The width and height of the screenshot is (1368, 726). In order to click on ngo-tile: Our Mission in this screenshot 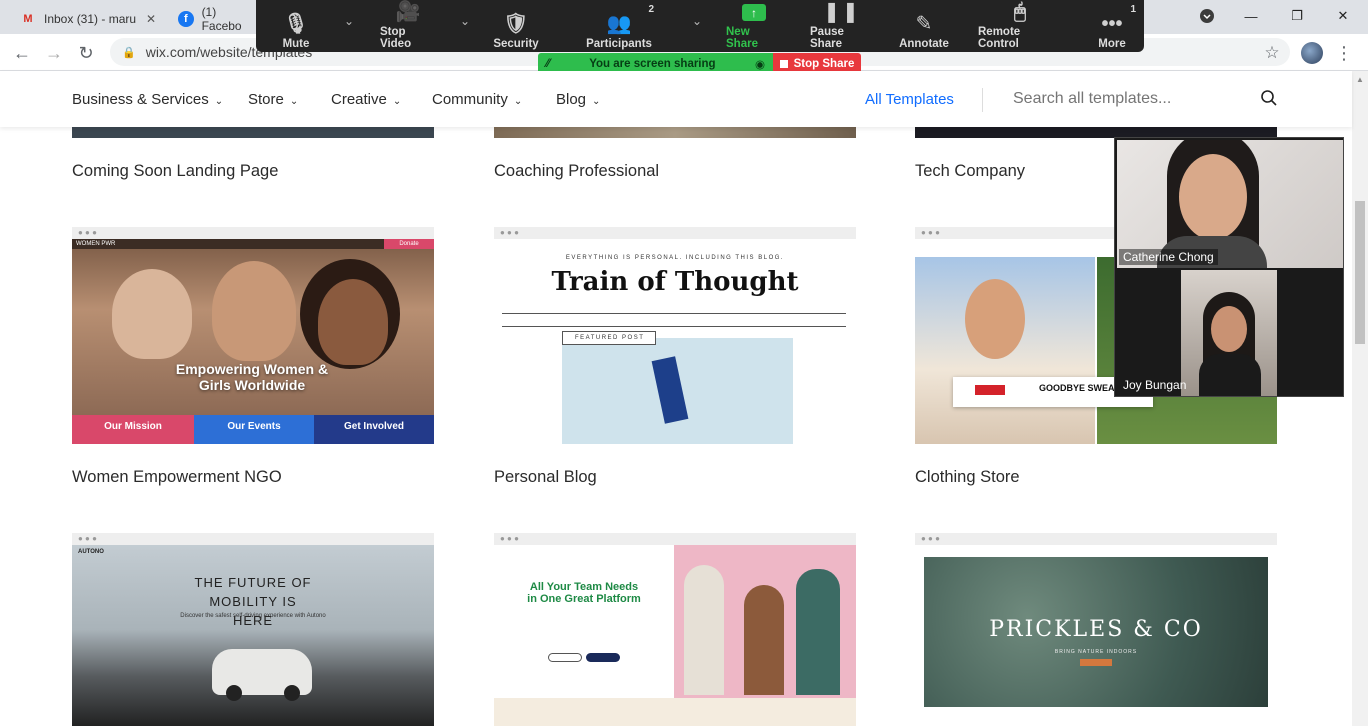, I will do `click(133, 429)`.